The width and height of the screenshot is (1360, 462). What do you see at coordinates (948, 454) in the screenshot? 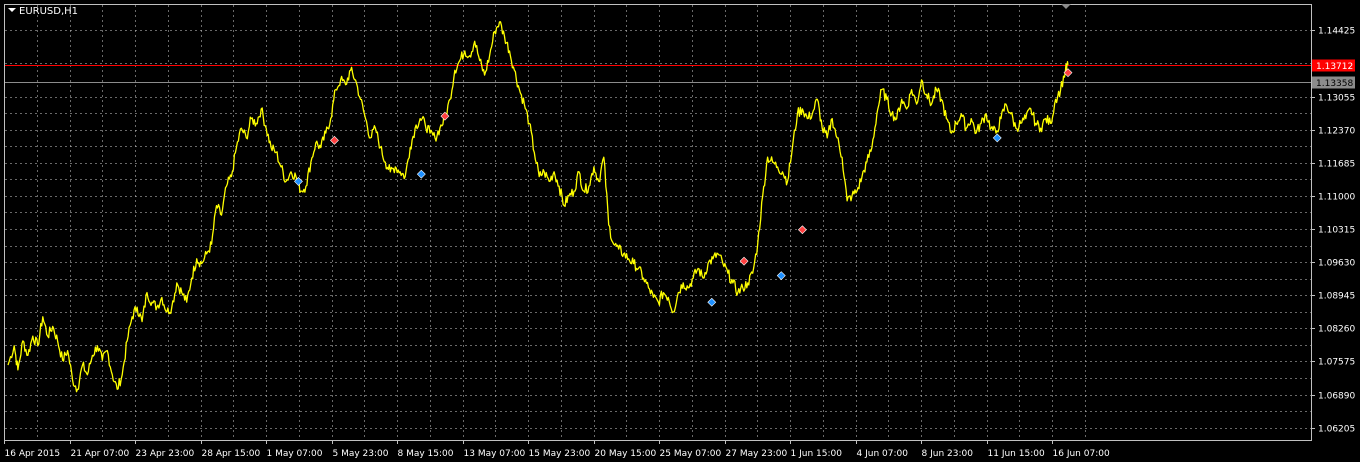
I see `x-tick-label: 8 Jun 23:00` at bounding box center [948, 454].